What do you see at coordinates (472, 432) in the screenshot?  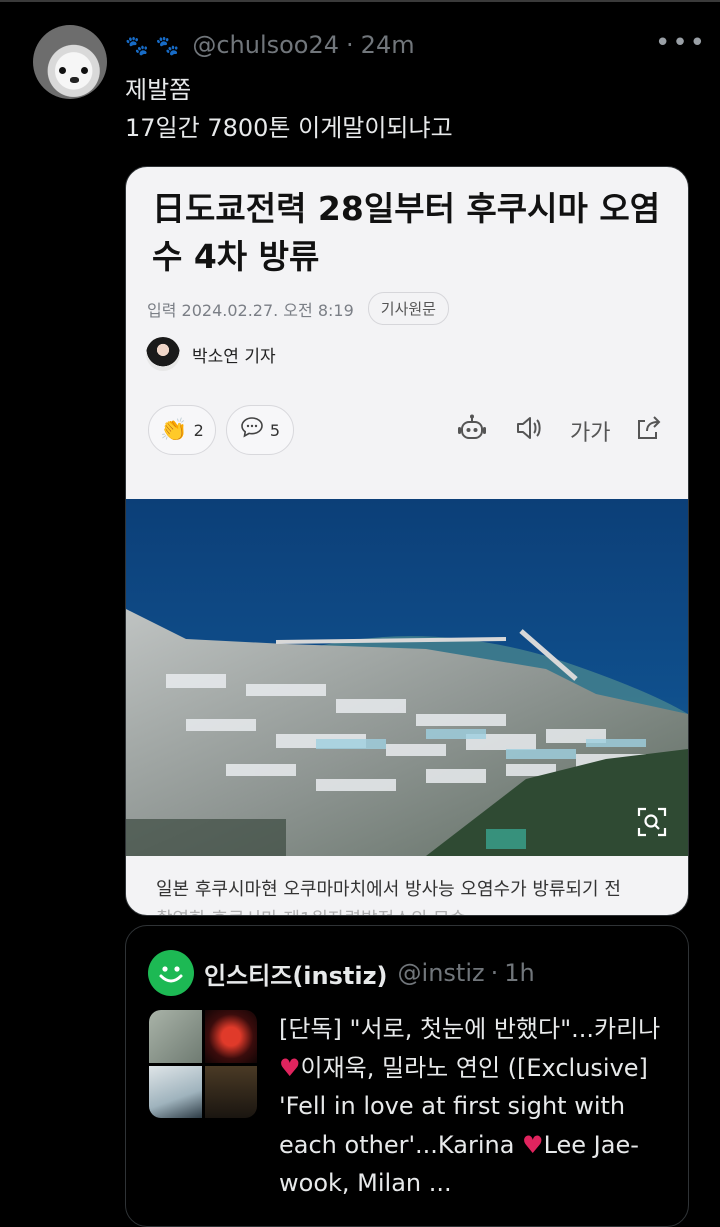 I see `robot-summary-icon` at bounding box center [472, 432].